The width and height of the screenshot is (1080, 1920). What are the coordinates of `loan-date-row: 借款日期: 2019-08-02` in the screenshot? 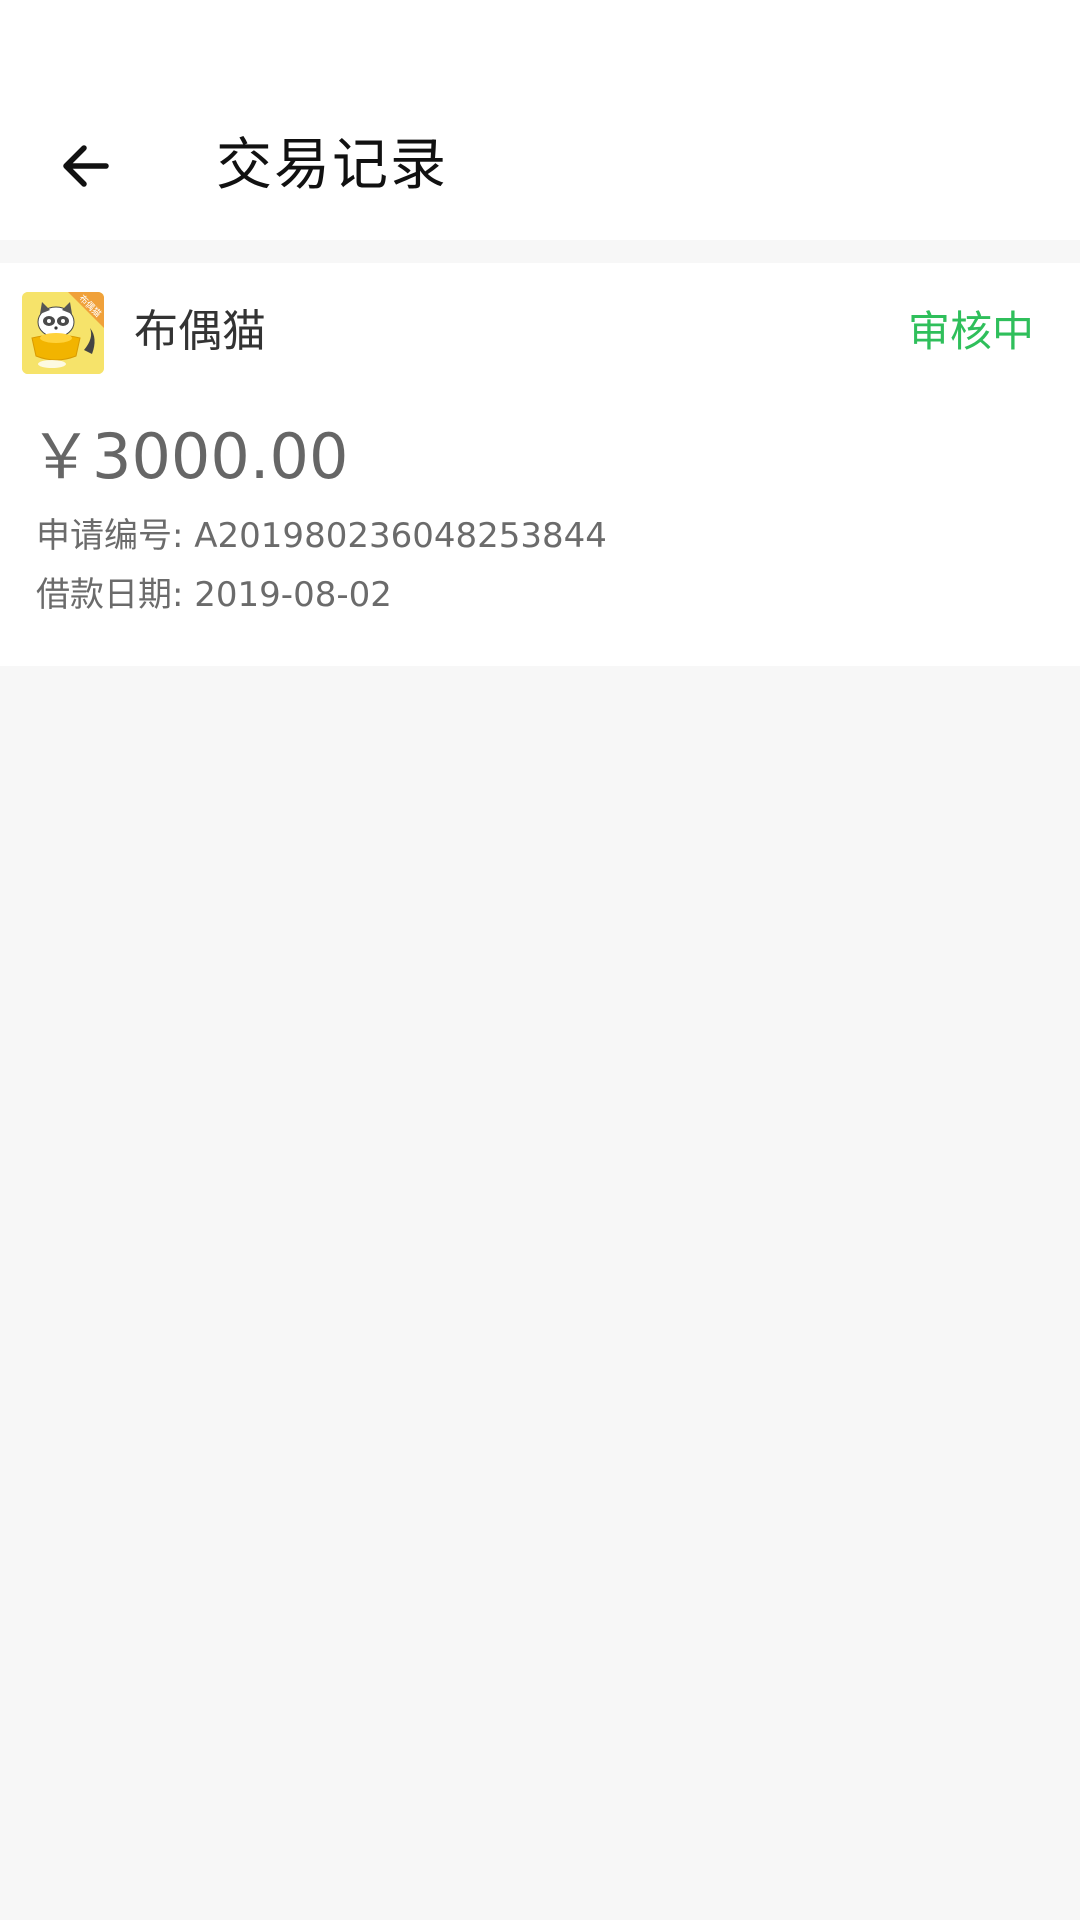 It's located at (214, 595).